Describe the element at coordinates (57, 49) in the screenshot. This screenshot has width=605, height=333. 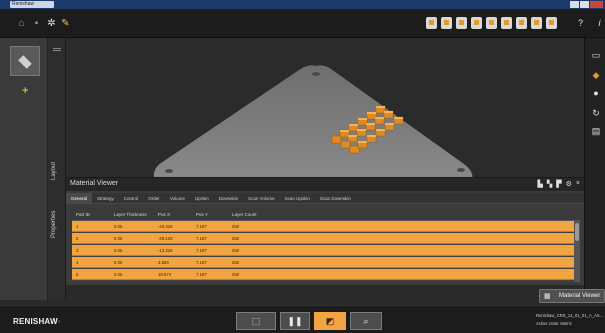
I see `collapse-icon` at that location.